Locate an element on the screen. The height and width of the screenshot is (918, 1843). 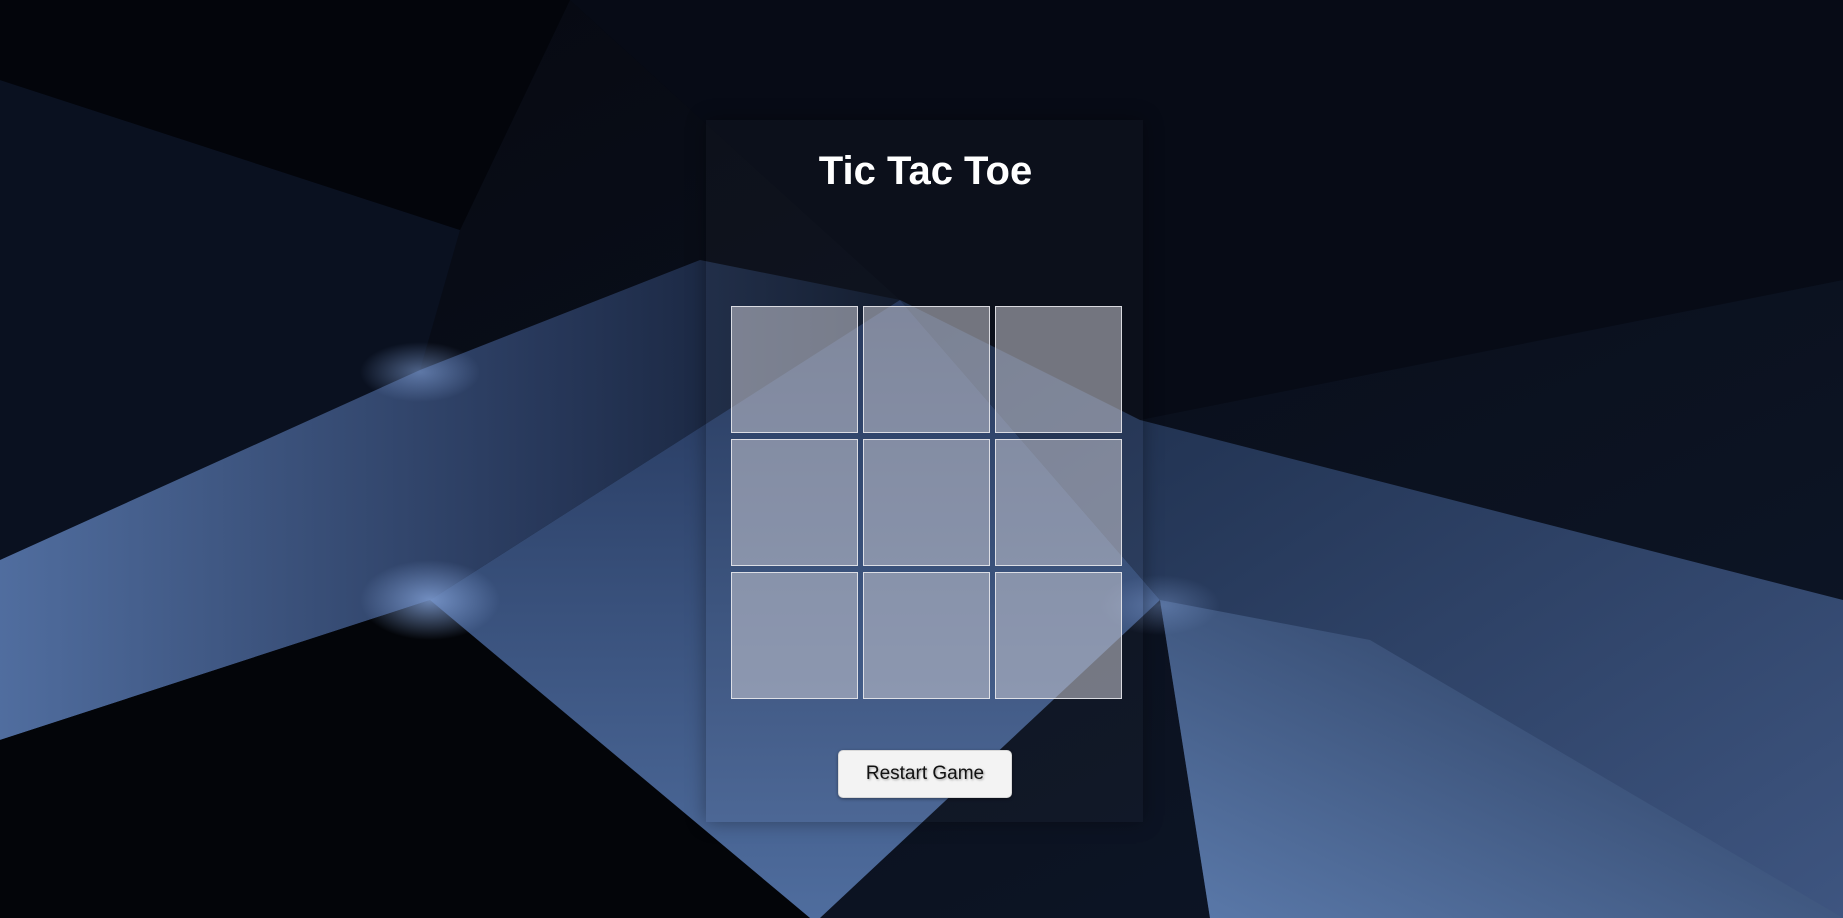
game-board is located at coordinates (926, 502).